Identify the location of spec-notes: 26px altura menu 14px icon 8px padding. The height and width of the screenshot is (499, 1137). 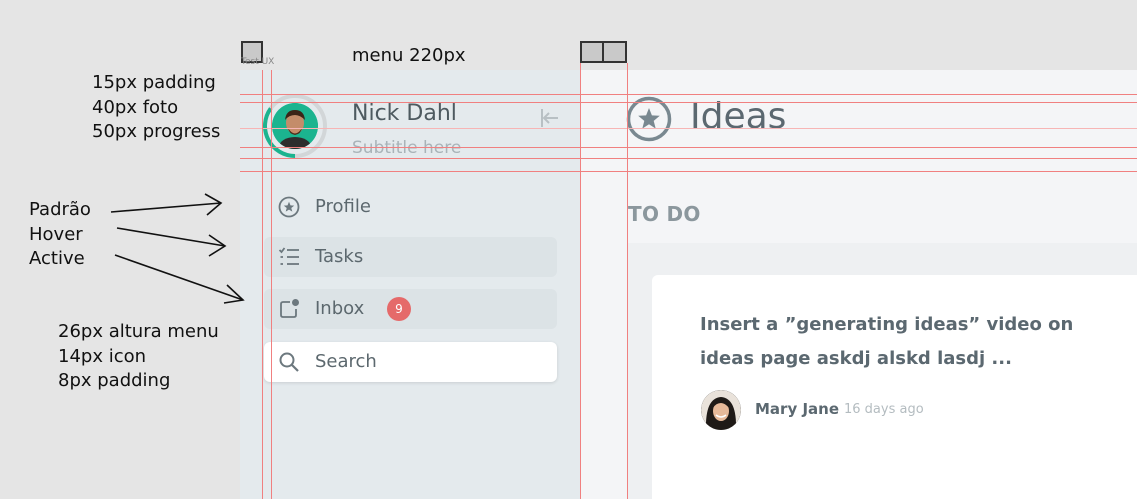
(138, 357).